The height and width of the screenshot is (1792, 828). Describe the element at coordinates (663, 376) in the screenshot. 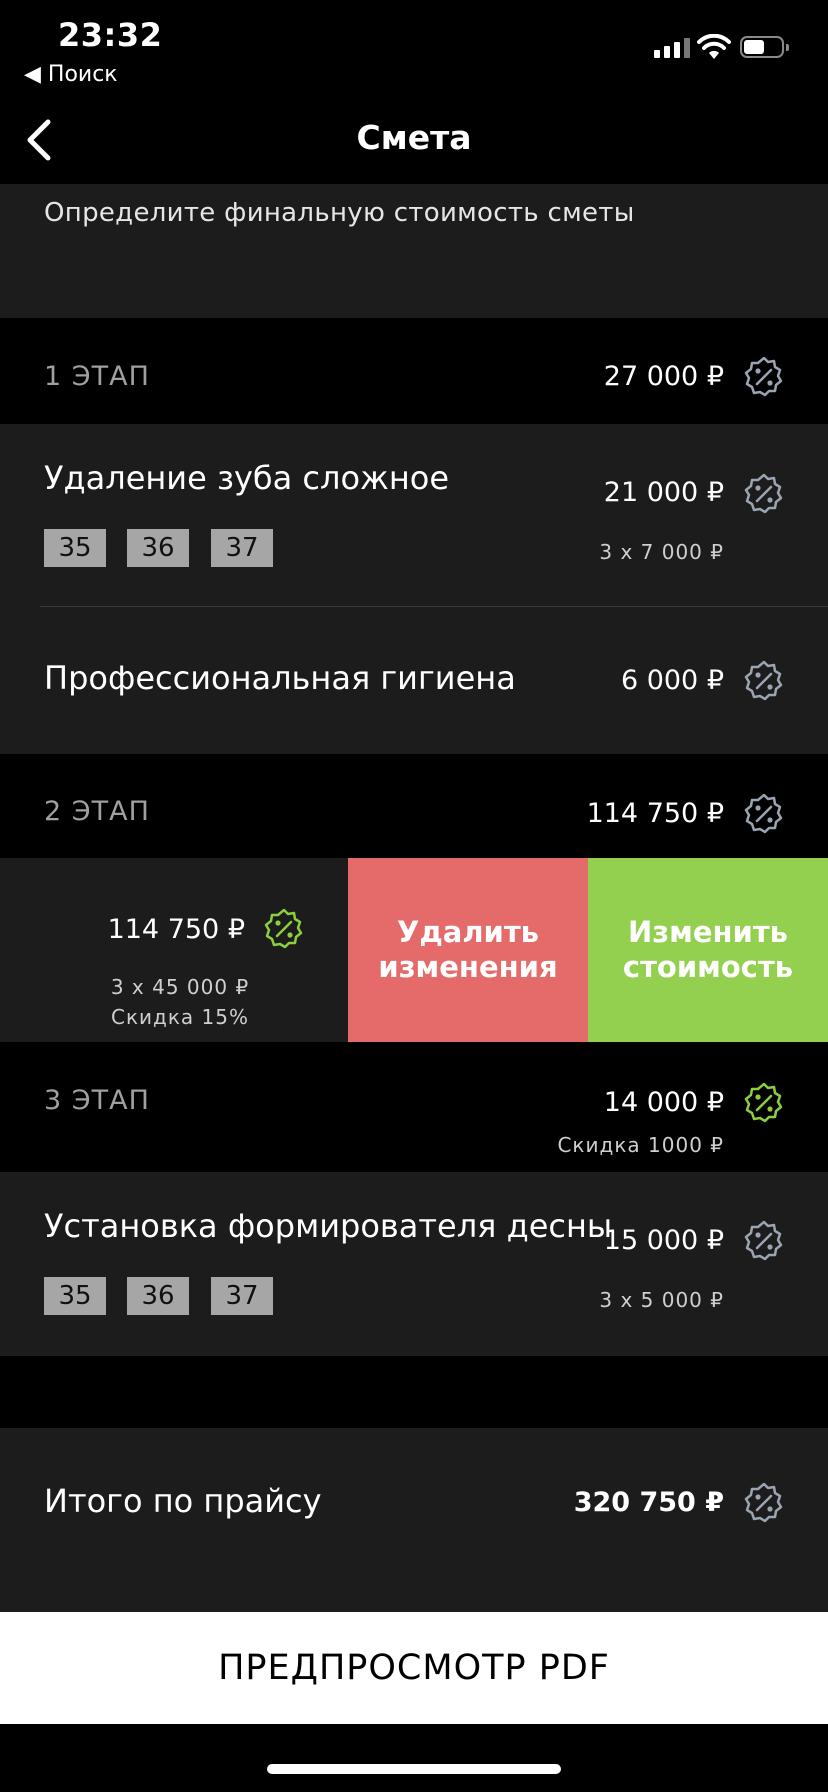

I see `stage-1-price: 27 000 ₽` at that location.